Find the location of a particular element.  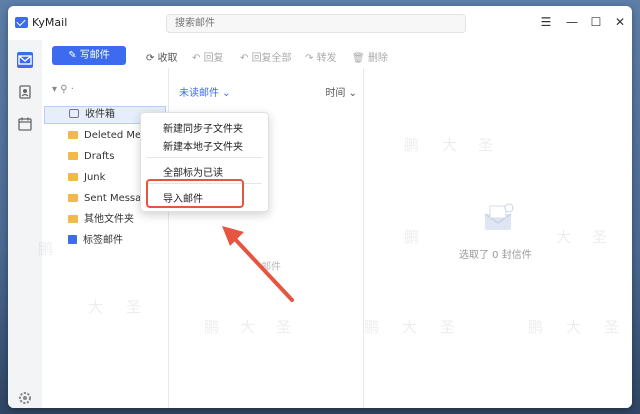

compose-label: 写邮件 is located at coordinates (94, 55).